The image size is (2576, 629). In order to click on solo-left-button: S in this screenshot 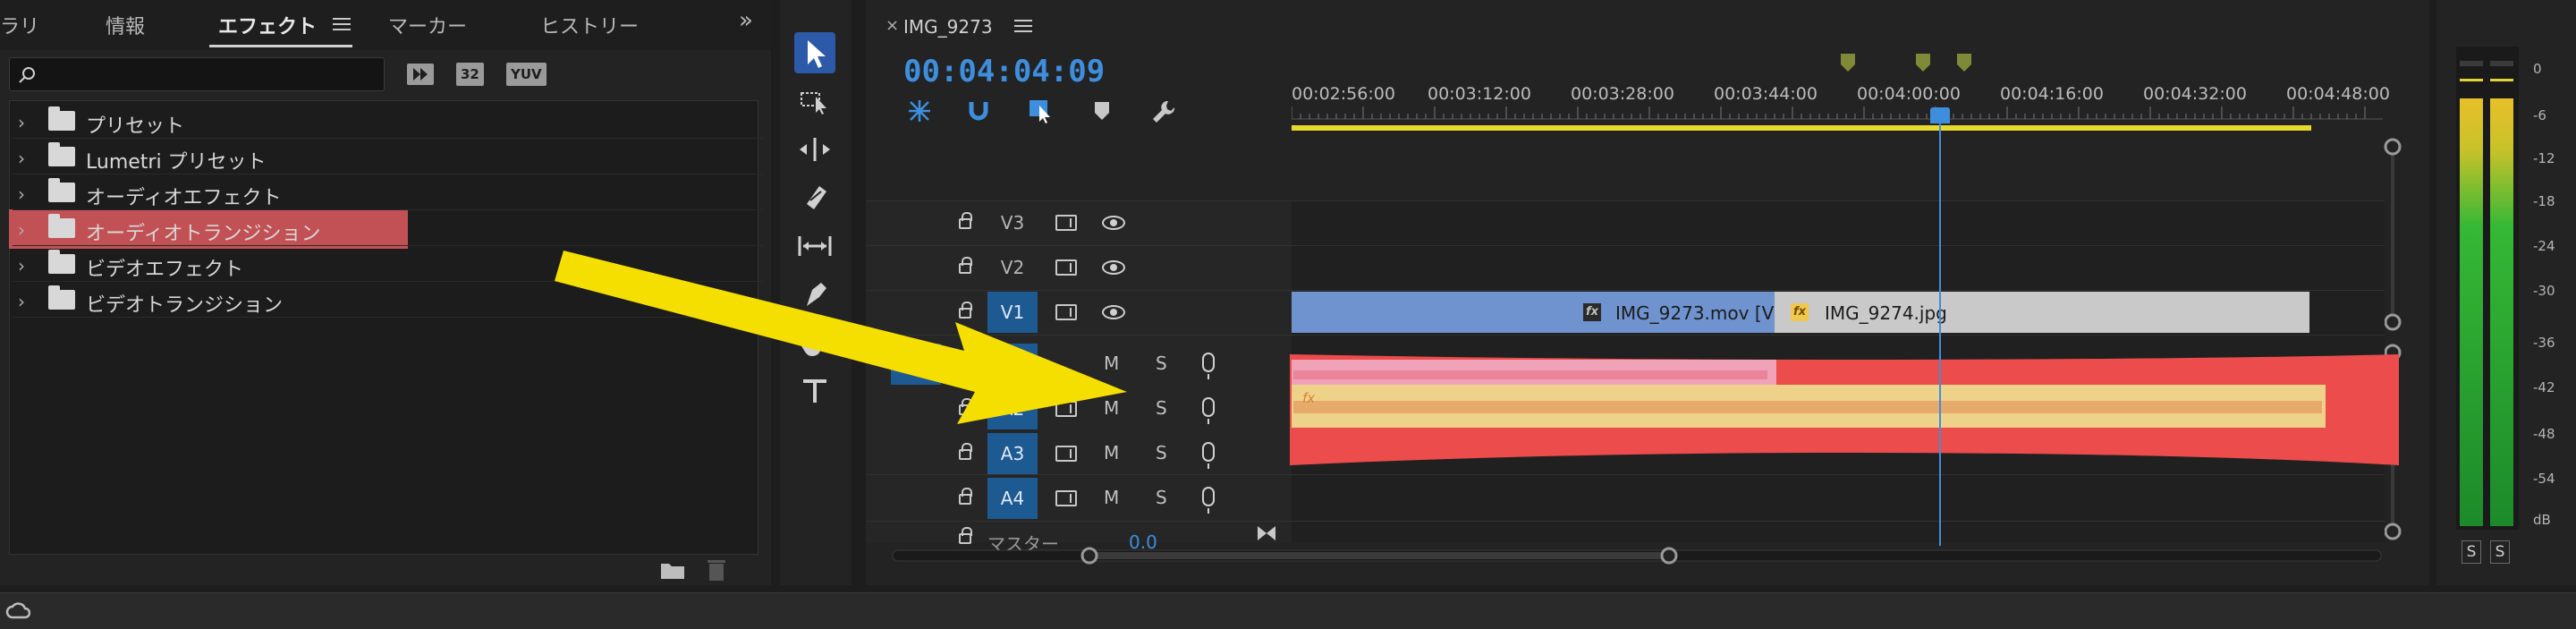, I will do `click(2471, 552)`.